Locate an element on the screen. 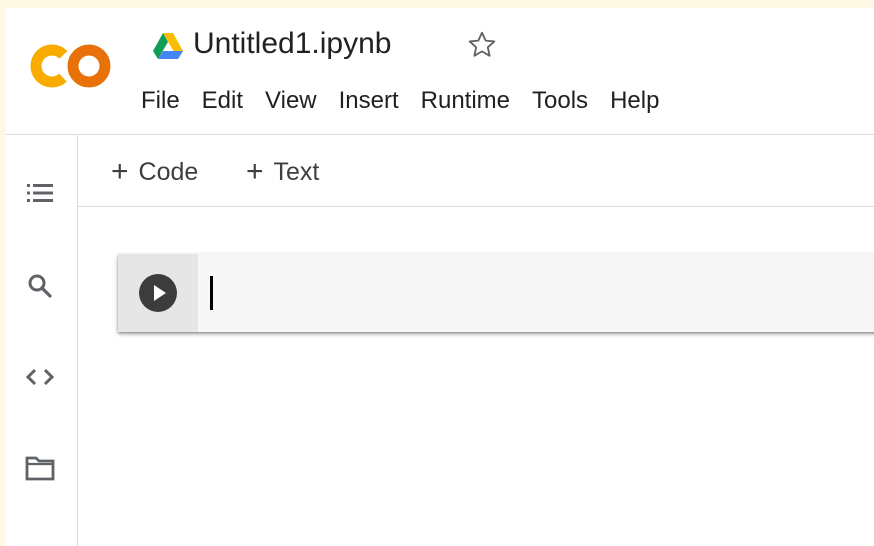 Image resolution: width=874 pixels, height=546 pixels. add-code-cell-button: + Code is located at coordinates (154, 172).